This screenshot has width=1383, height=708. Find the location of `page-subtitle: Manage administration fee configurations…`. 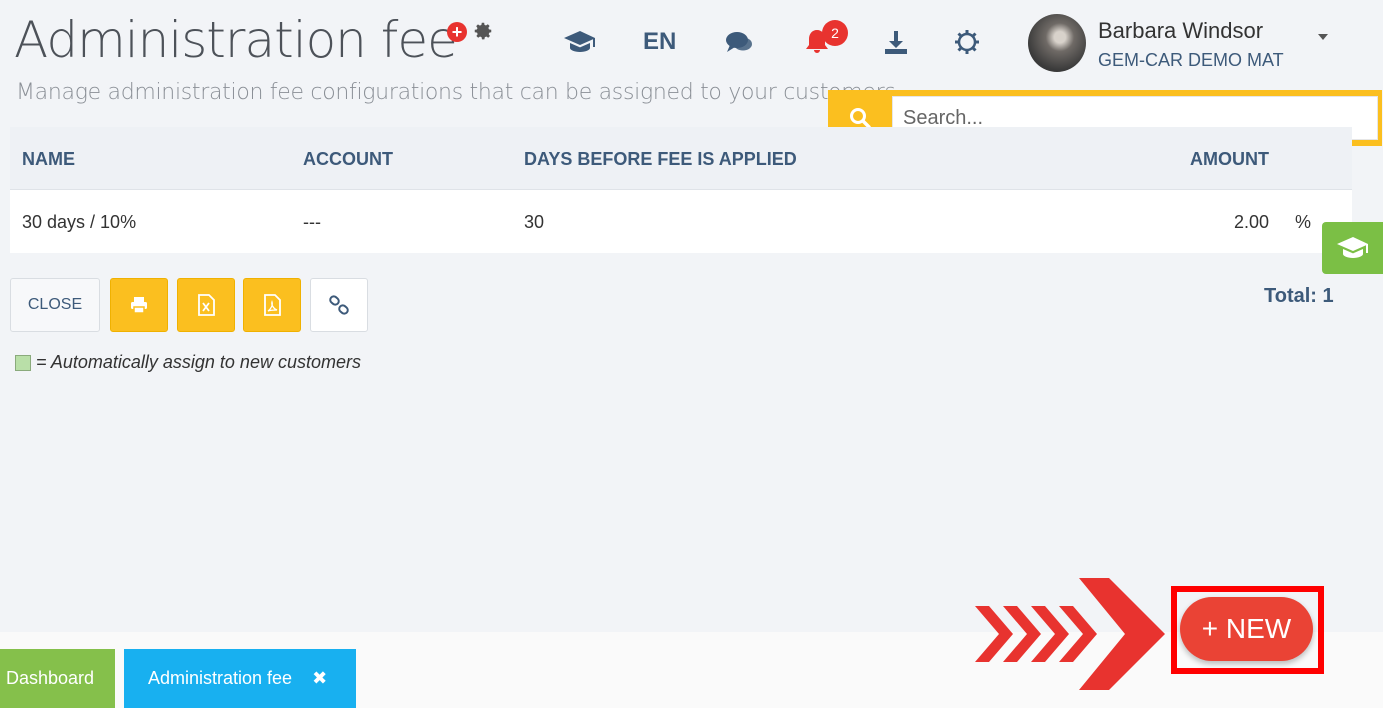

page-subtitle: Manage administration fee configurations… is located at coordinates (456, 92).